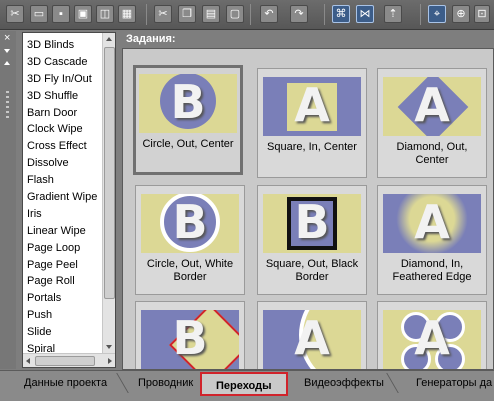 Image resolution: width=494 pixels, height=401 pixels. I want to click on close-icon: ×, so click(7, 38).